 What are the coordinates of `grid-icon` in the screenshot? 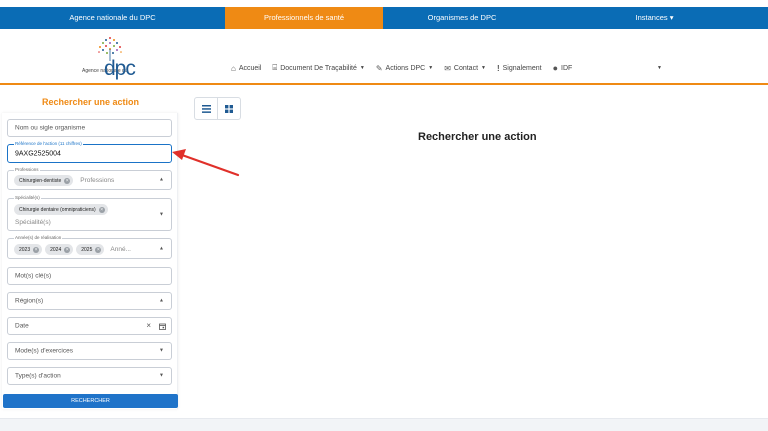 It's located at (229, 108).